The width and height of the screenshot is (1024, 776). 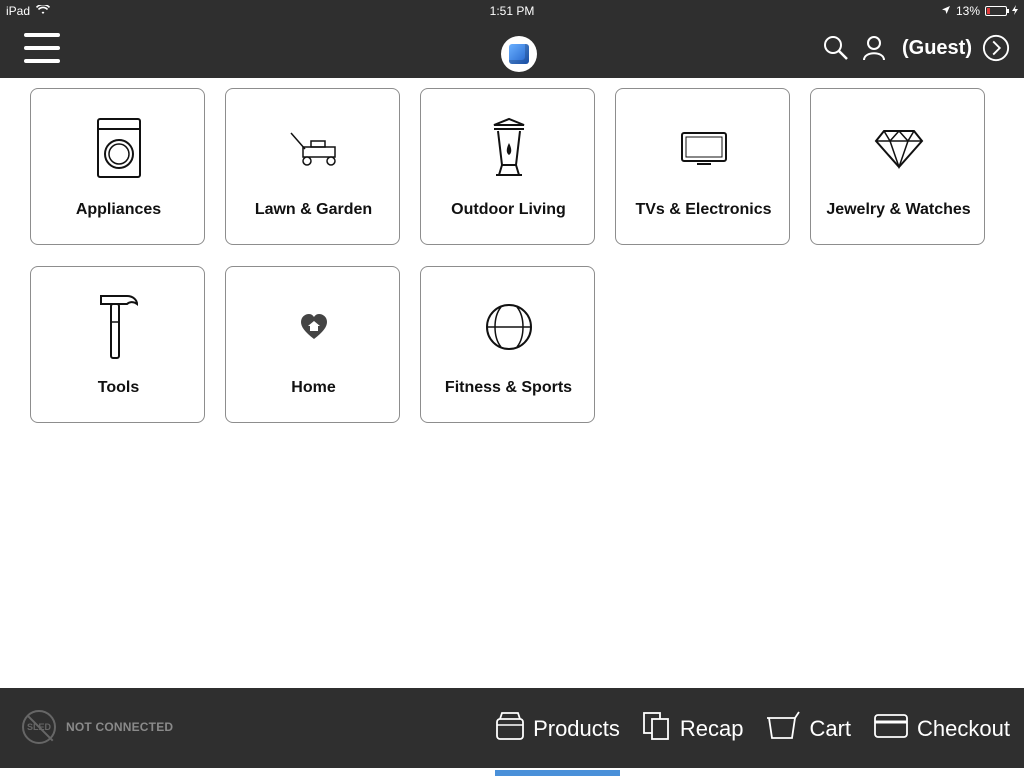 I want to click on category-tile-tools: Tools, so click(x=117, y=344).